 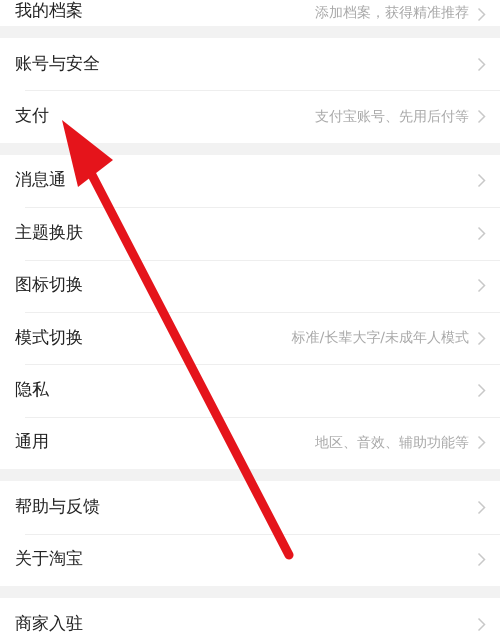 I want to click on settings-row: 我的档案 添加档案，获得精准推荐, so click(x=250, y=13).